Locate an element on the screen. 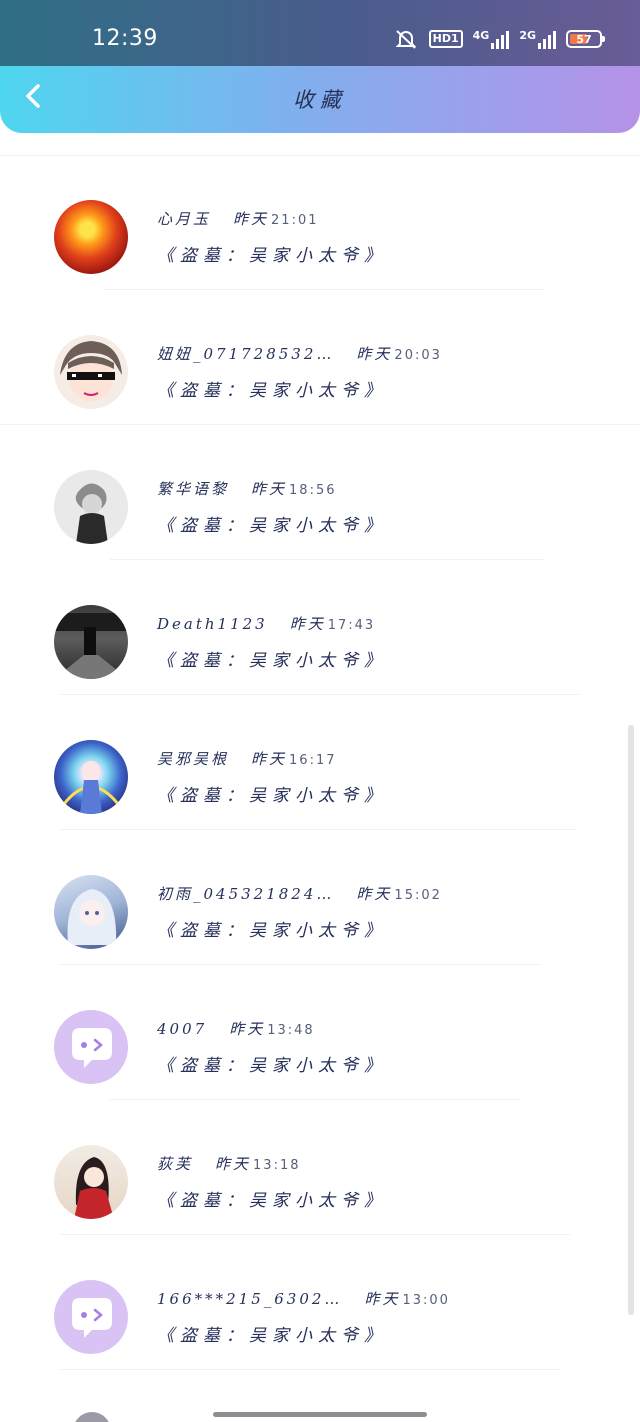 The height and width of the screenshot is (1422, 640). user-name: 繁华语黎 is located at coordinates (193, 489).